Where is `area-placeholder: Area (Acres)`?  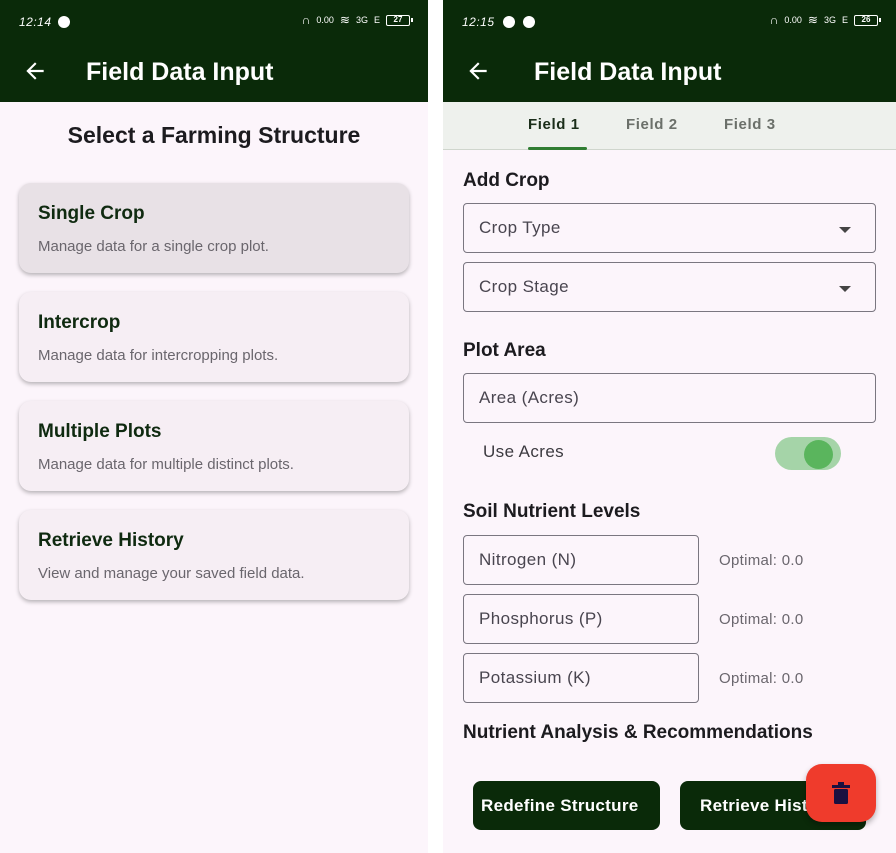
area-placeholder: Area (Acres) is located at coordinates (529, 397).